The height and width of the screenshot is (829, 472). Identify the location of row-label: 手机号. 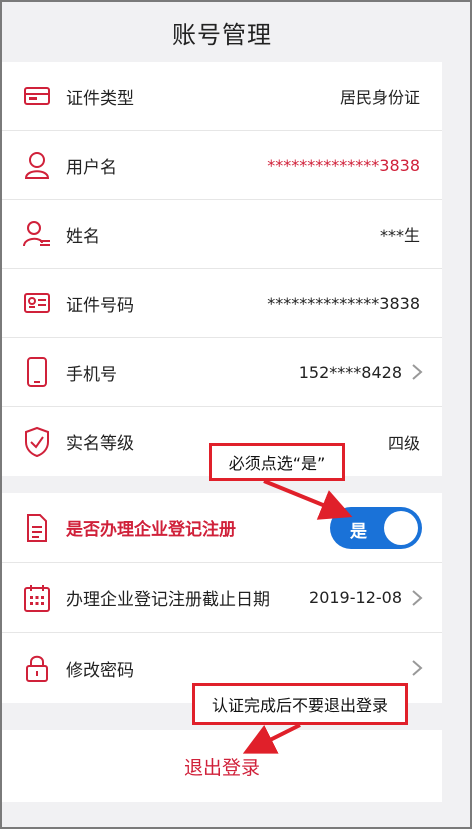
(91, 374).